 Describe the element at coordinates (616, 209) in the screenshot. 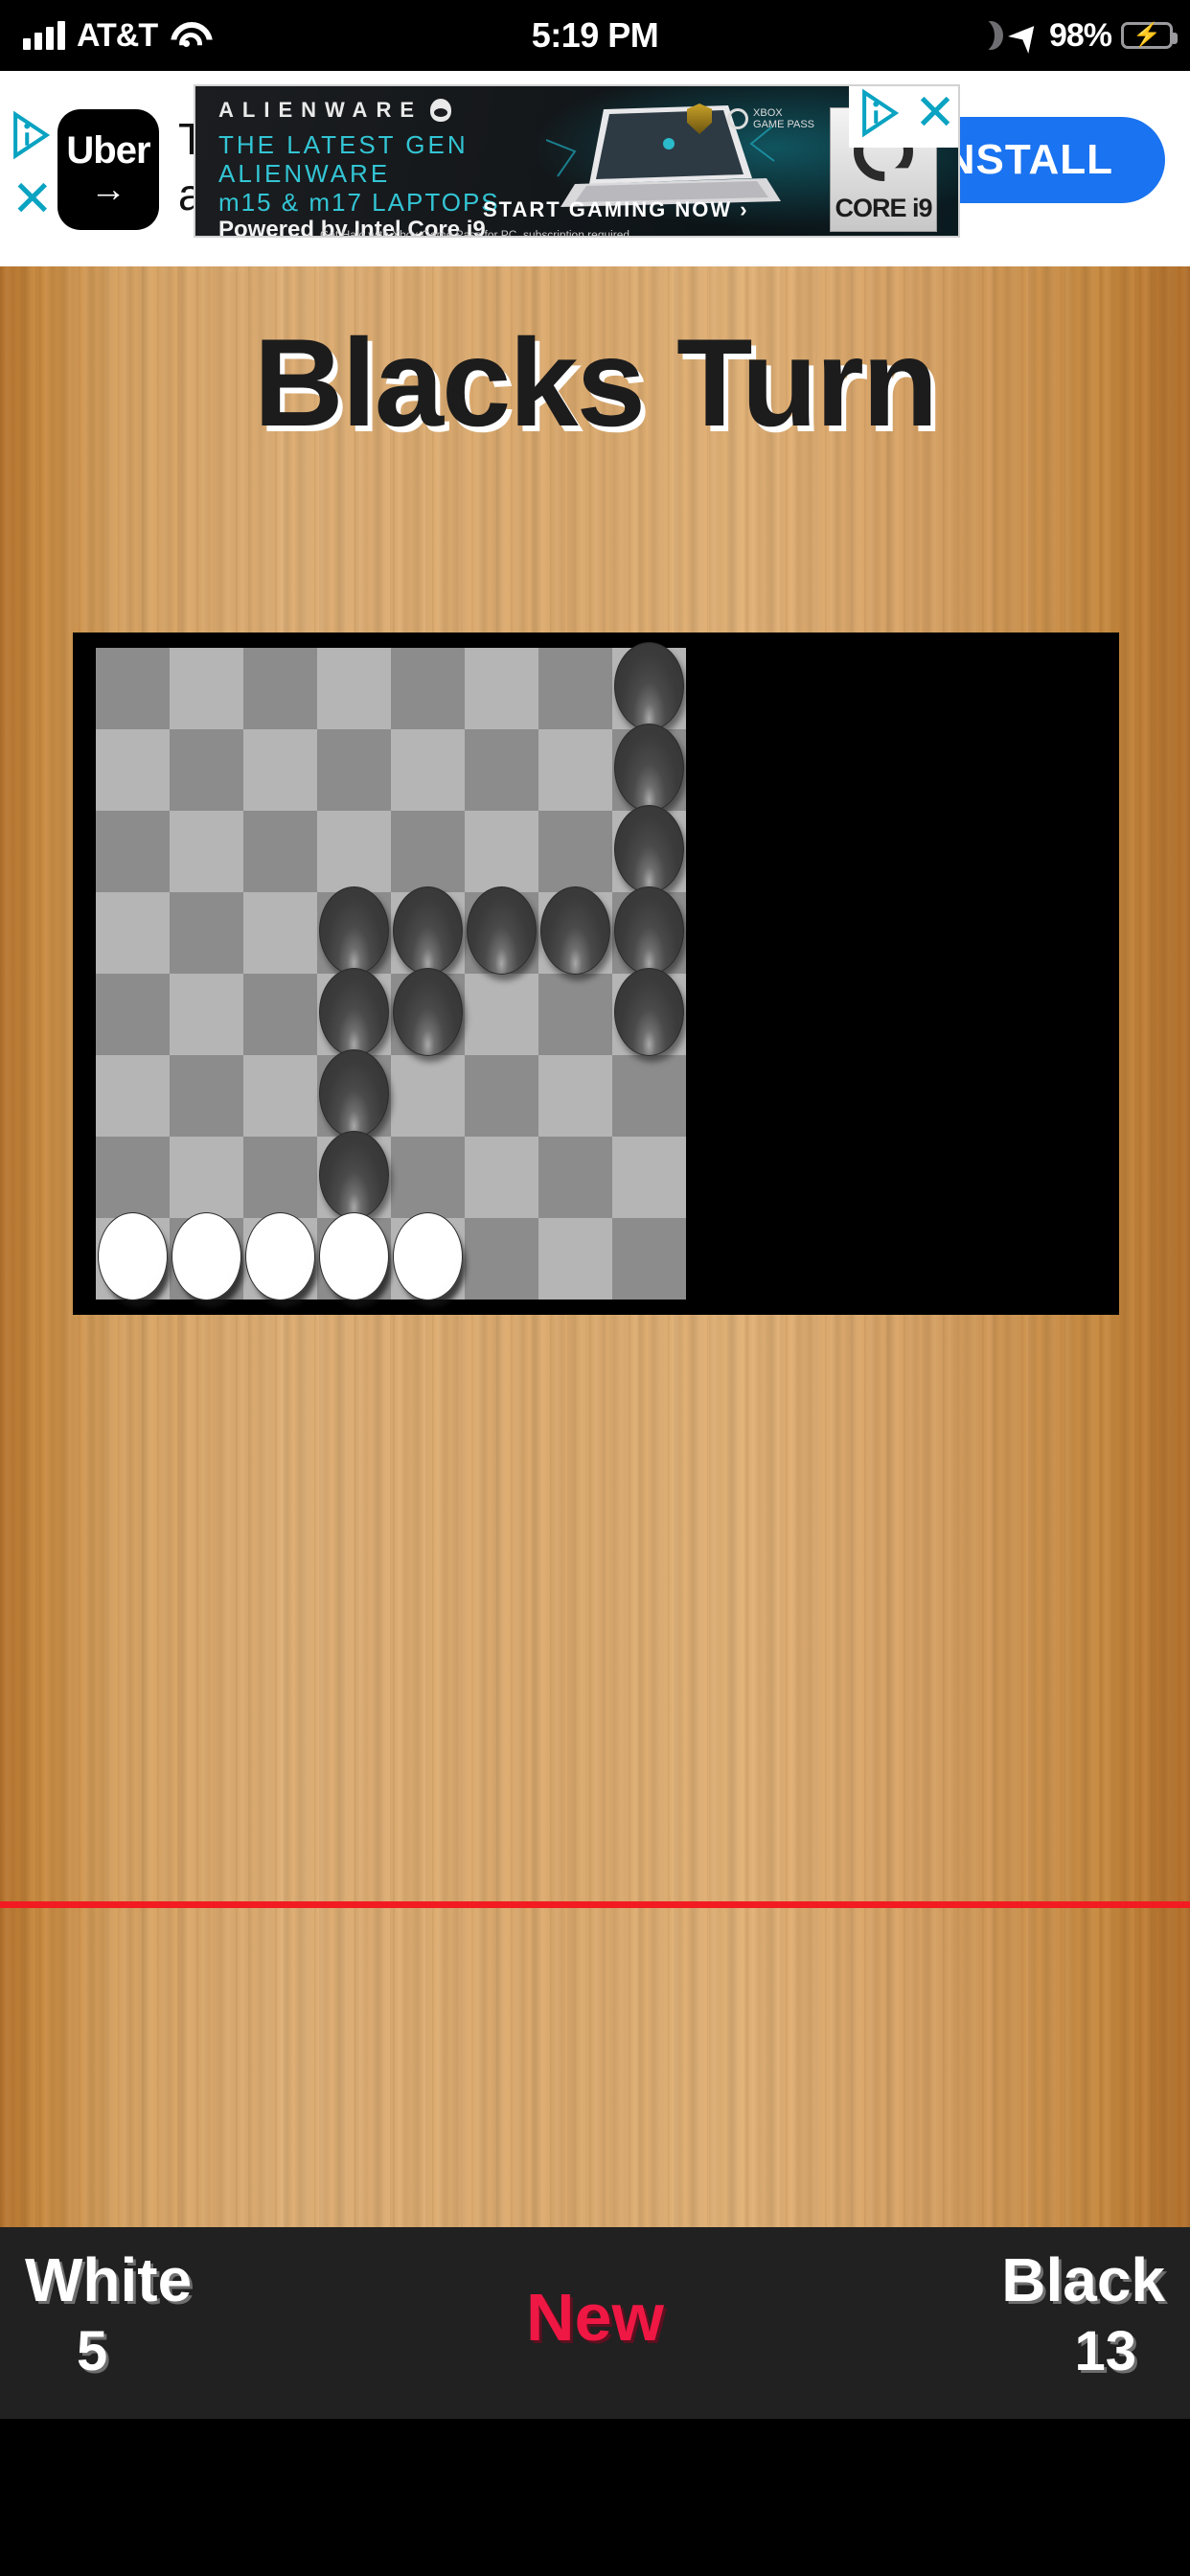

I see `start-gaming-now-button: START GAMING NOW ›` at that location.